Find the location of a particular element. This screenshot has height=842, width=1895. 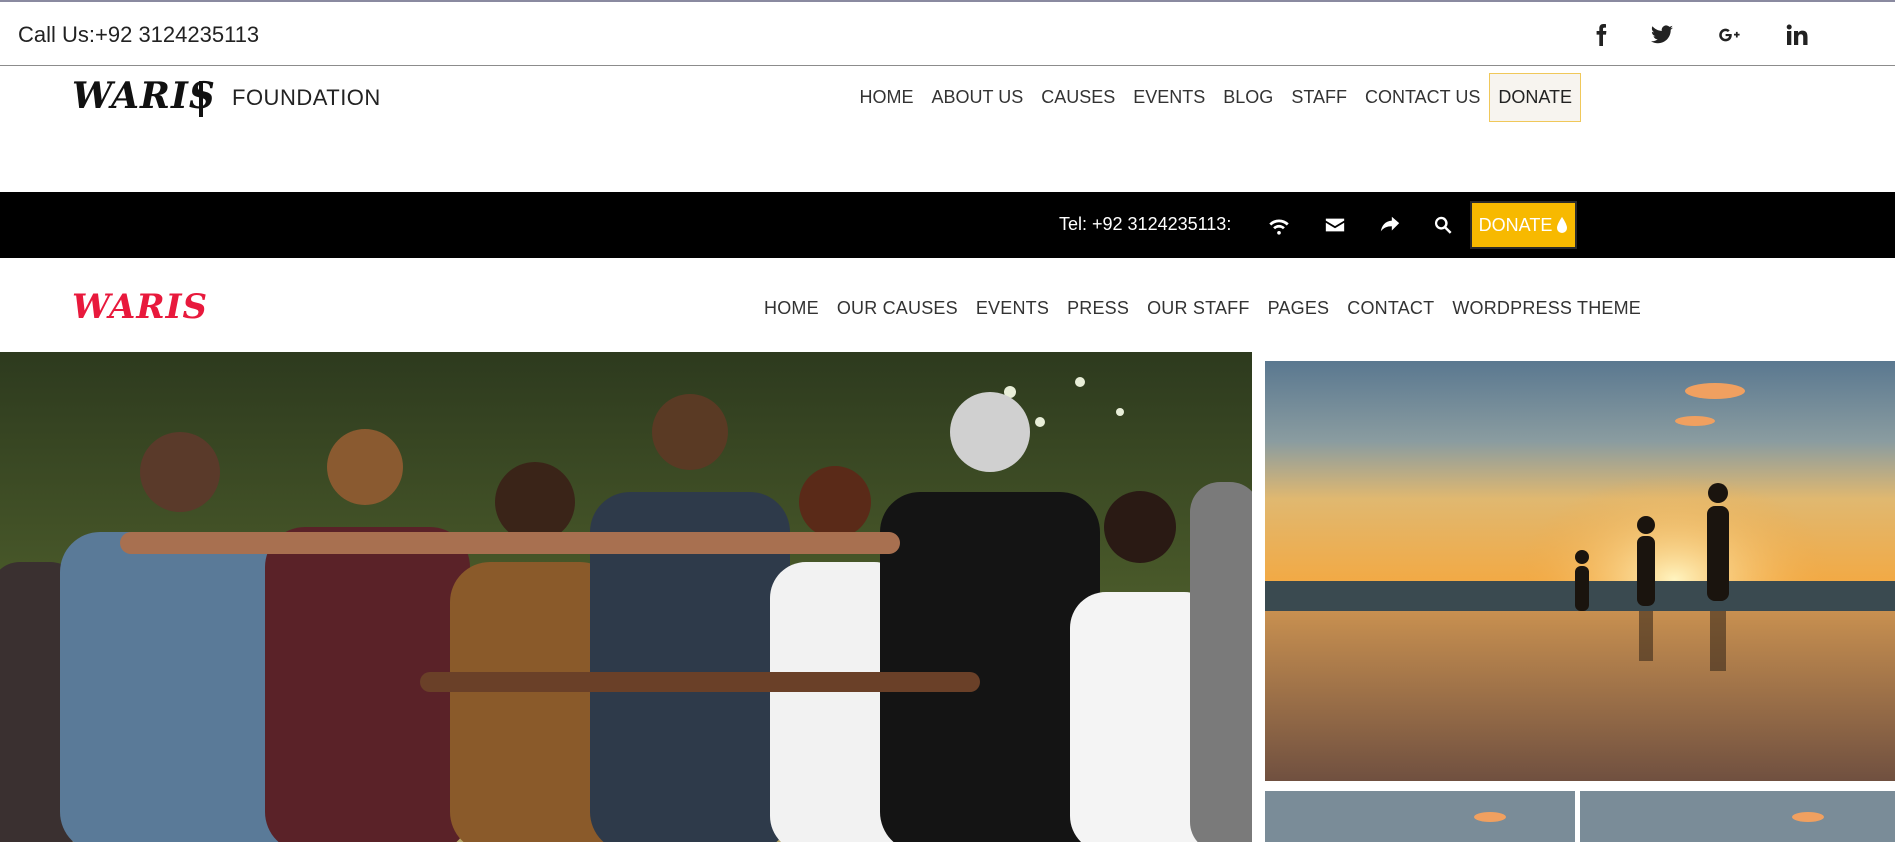

nav2-item-wordpress-theme: WORDPRESS THEME is located at coordinates (1546, 308).